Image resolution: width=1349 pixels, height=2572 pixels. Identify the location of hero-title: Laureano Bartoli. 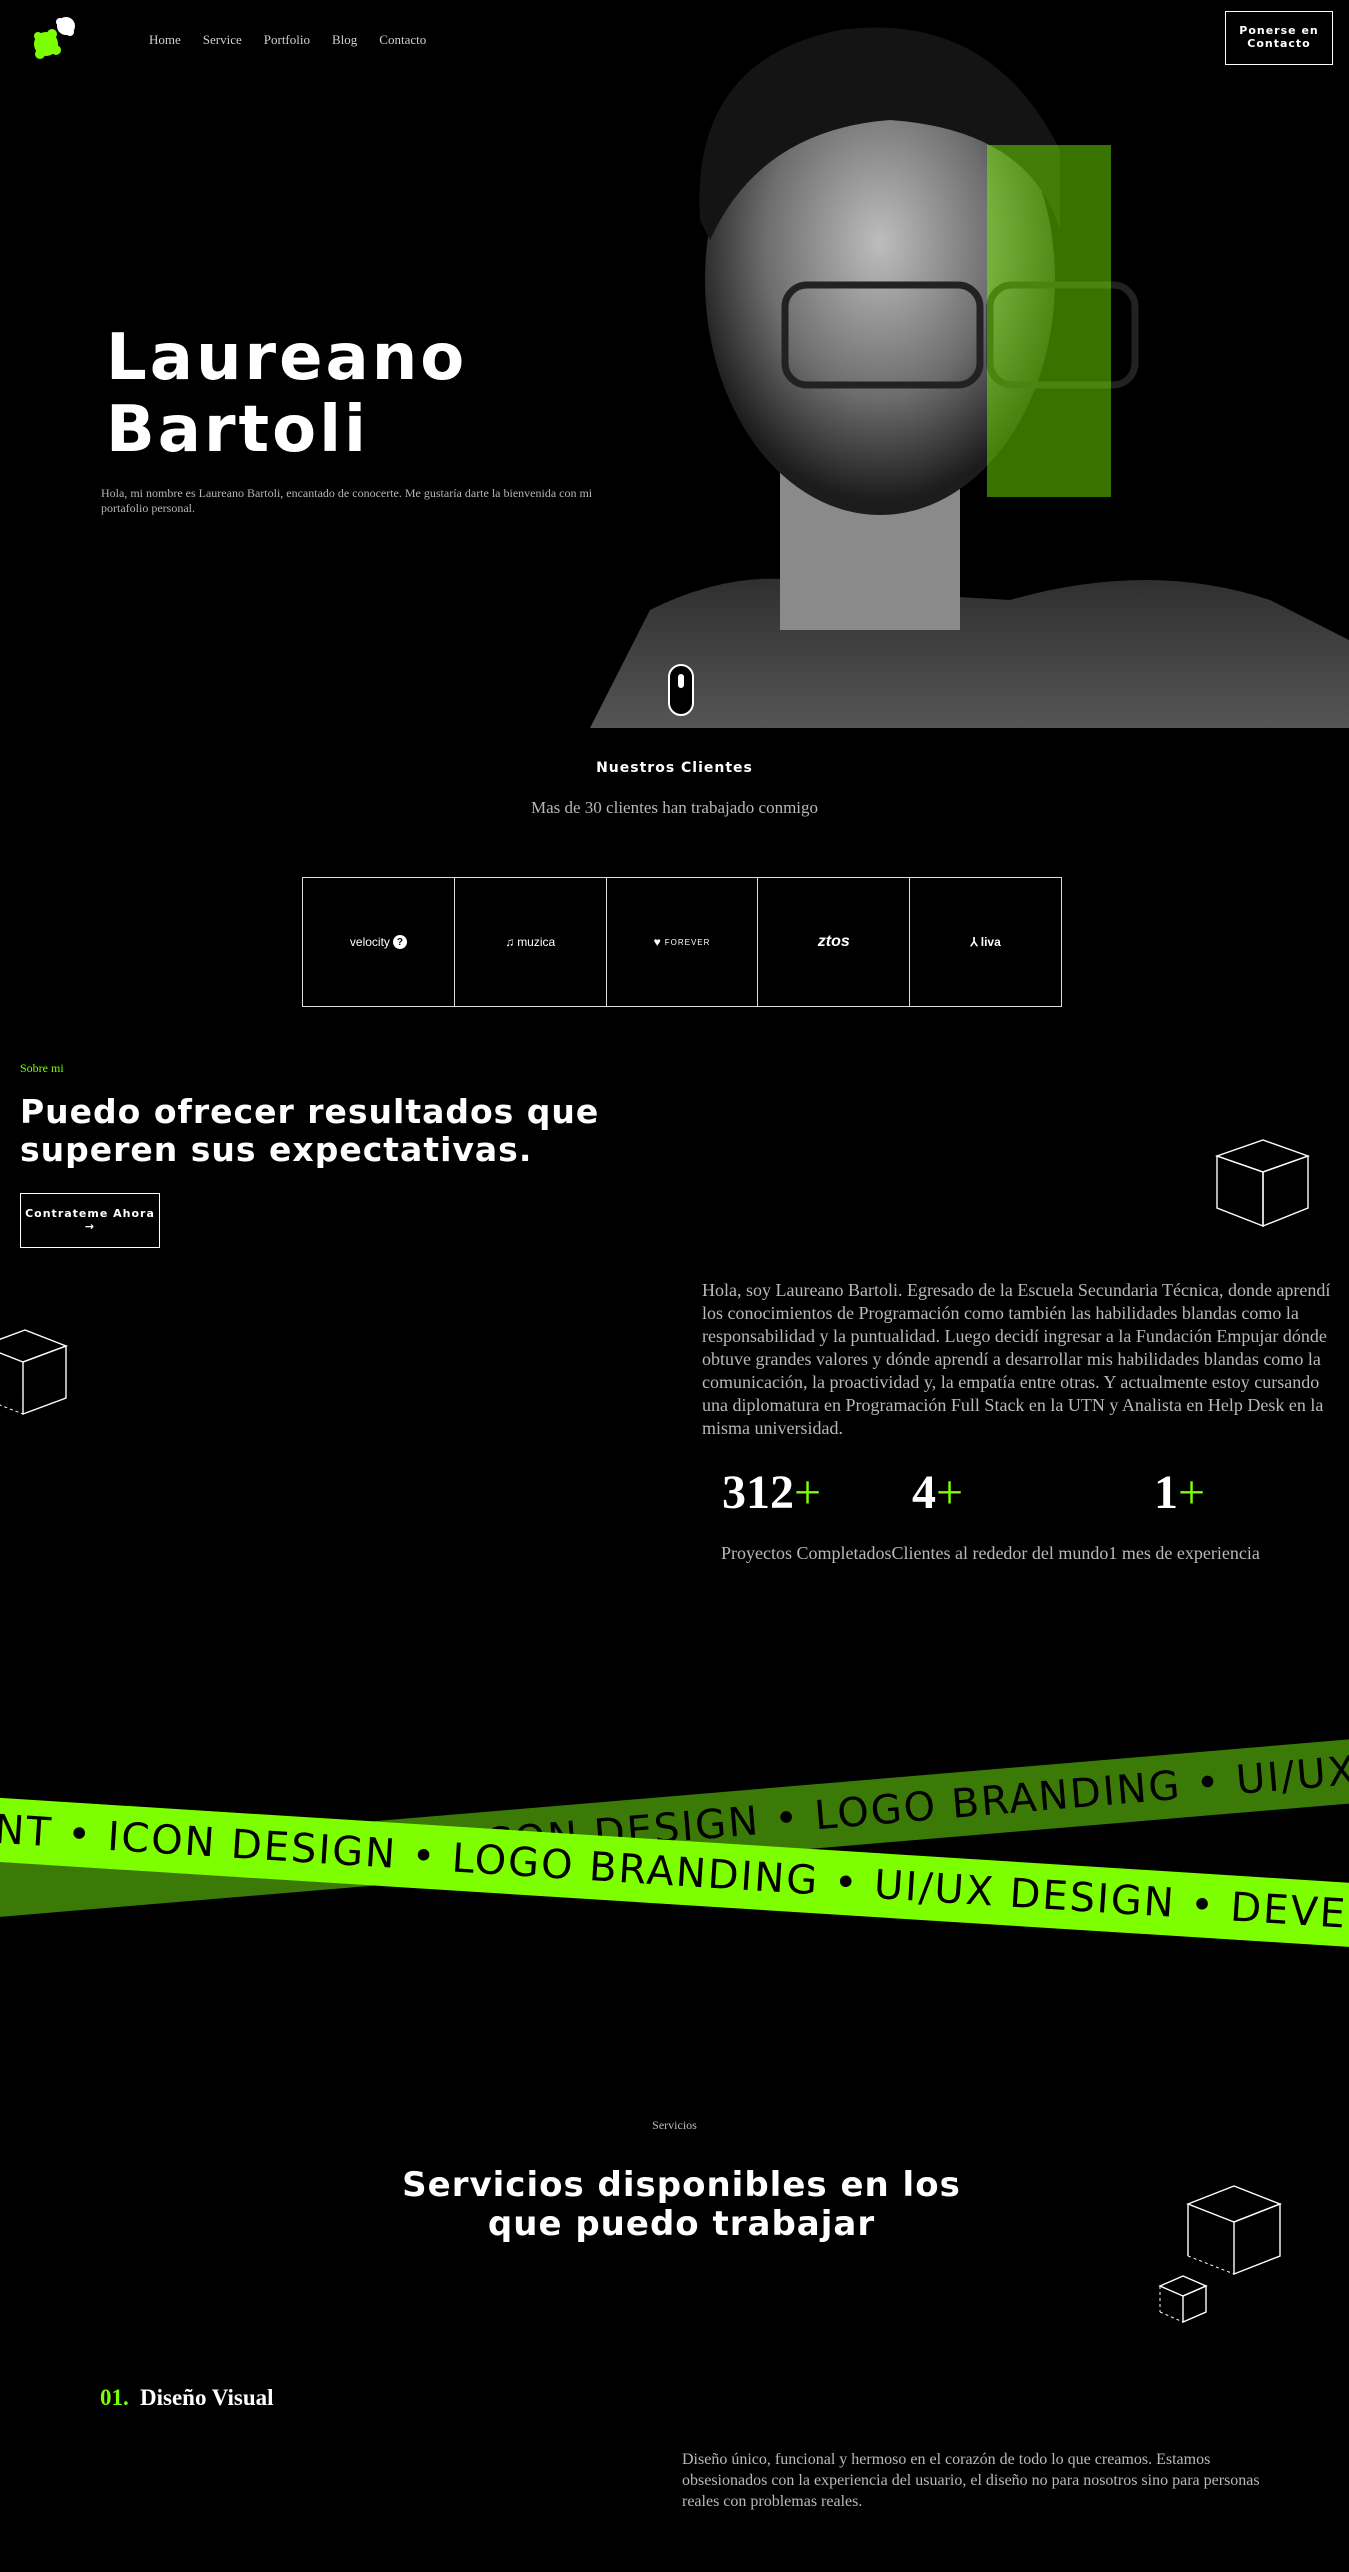
(286, 394).